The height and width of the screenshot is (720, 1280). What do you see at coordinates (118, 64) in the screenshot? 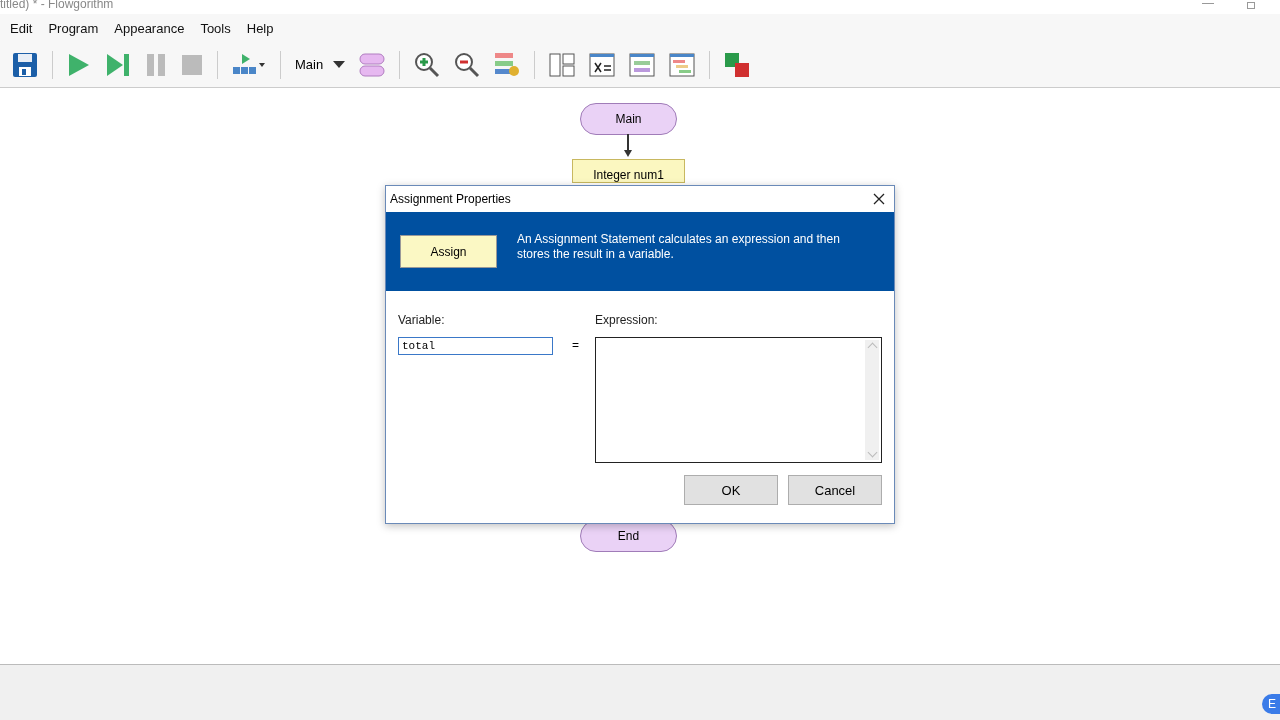
I see `step-icon` at bounding box center [118, 64].